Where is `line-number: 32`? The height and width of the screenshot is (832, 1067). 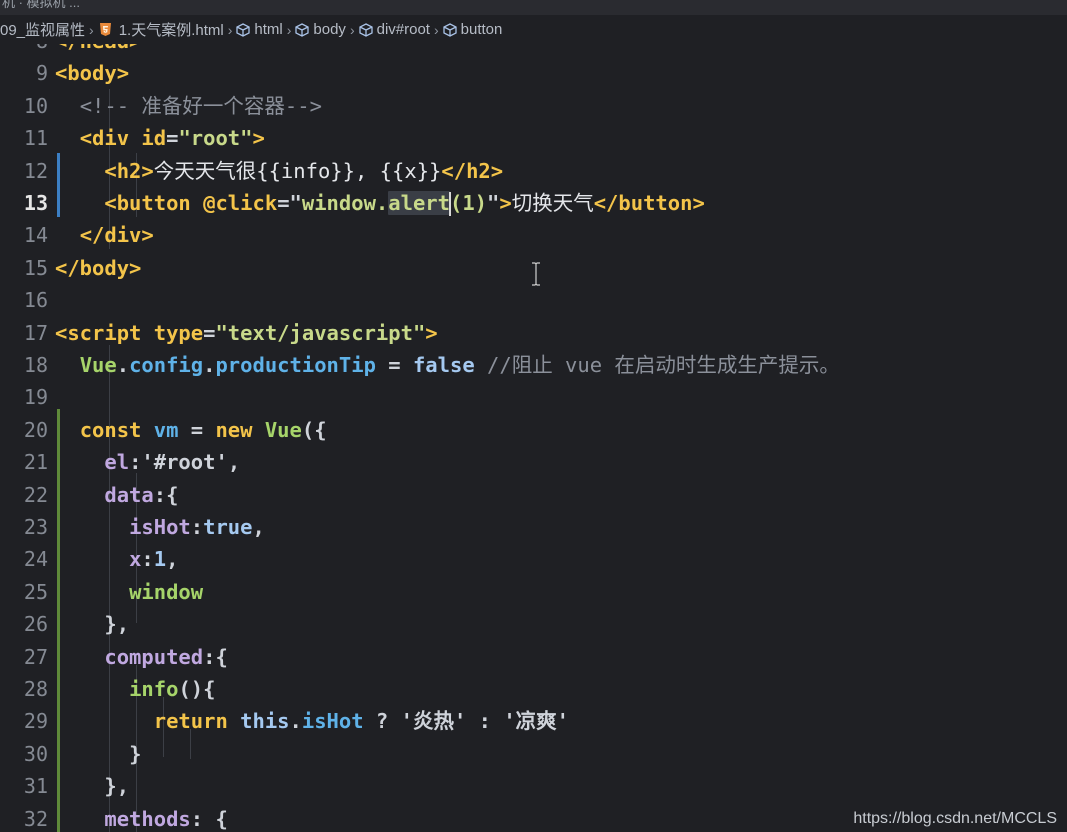 line-number: 32 is located at coordinates (35, 818).